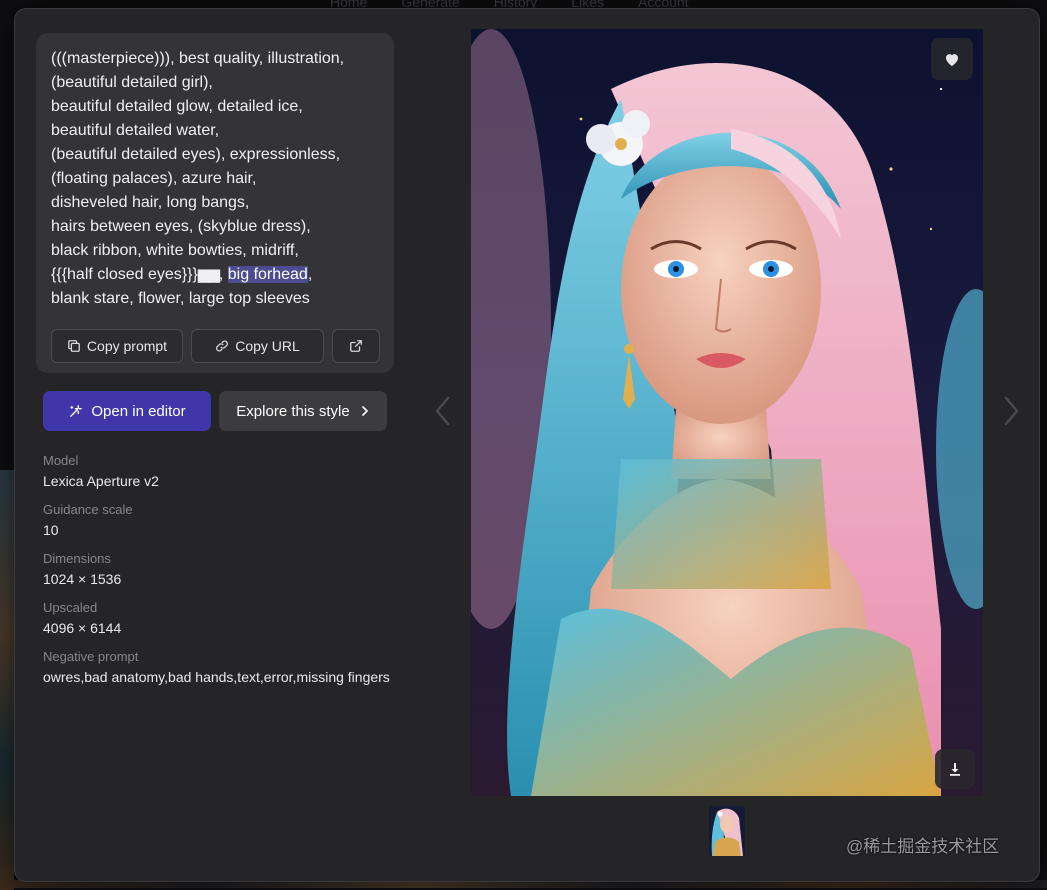  Describe the element at coordinates (138, 411) in the screenshot. I see `open-in-editor-label: Open in editor` at that location.